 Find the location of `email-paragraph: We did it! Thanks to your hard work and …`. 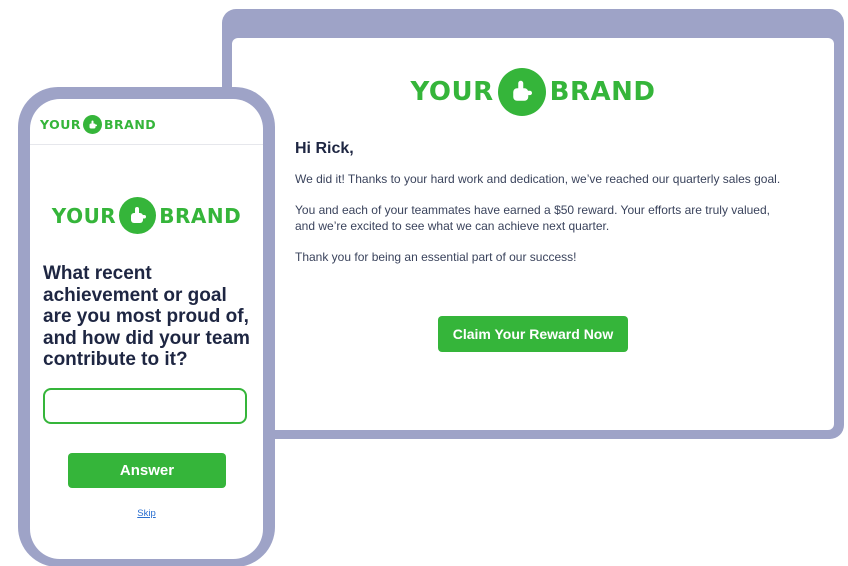

email-paragraph: We did it! Thanks to your hard work and … is located at coordinates (538, 179).